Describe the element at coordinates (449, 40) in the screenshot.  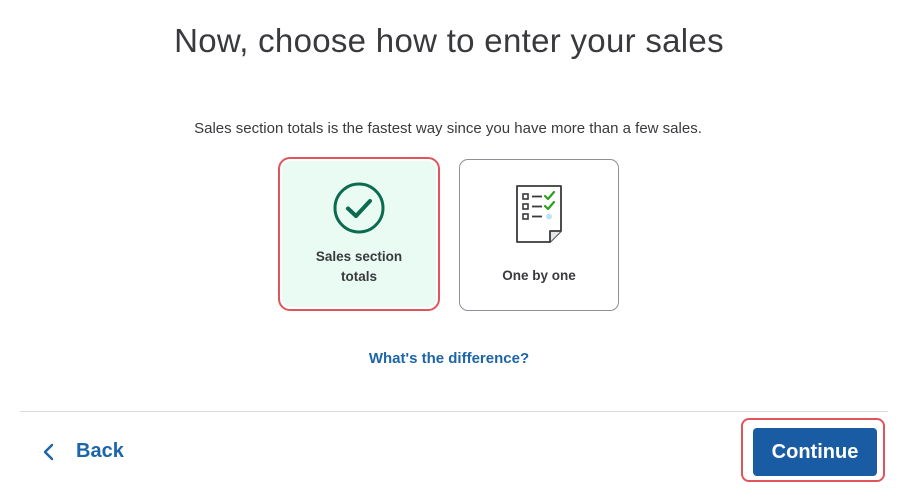
I see `page-title: Now, choose how to enter your sales` at that location.